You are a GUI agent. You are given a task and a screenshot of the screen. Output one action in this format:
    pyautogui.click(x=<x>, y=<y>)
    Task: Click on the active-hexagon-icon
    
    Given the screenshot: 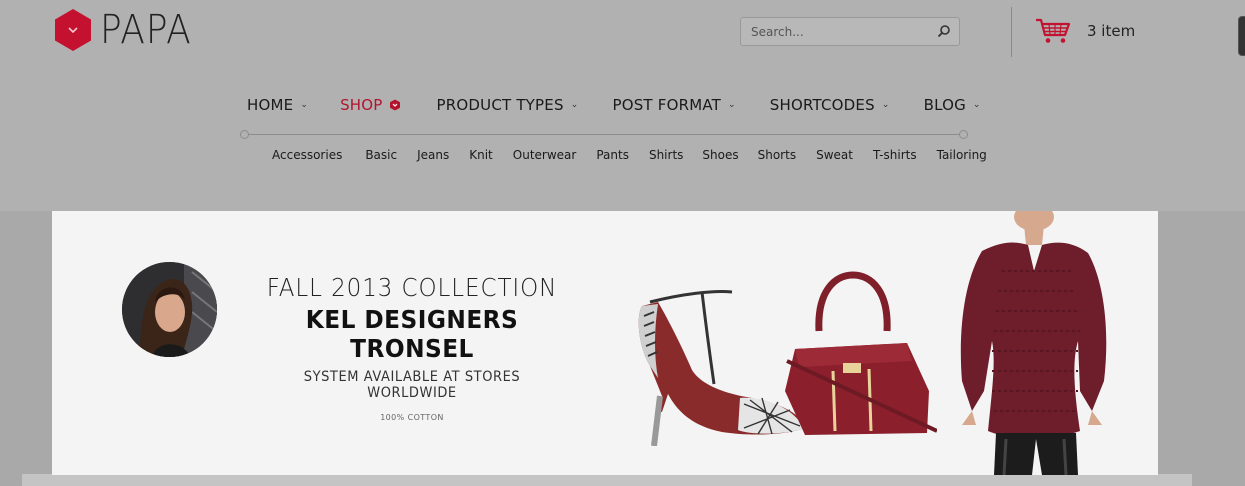 What is the action you would take?
    pyautogui.click(x=394, y=105)
    